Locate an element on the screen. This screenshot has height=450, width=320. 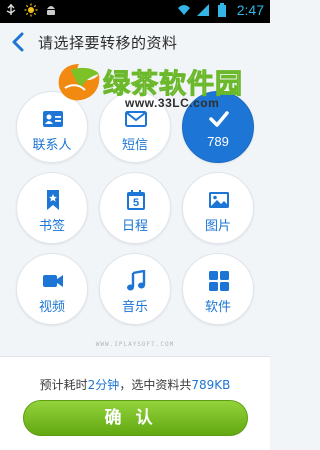
tile-bookmarks: 书签 is located at coordinates (52, 208).